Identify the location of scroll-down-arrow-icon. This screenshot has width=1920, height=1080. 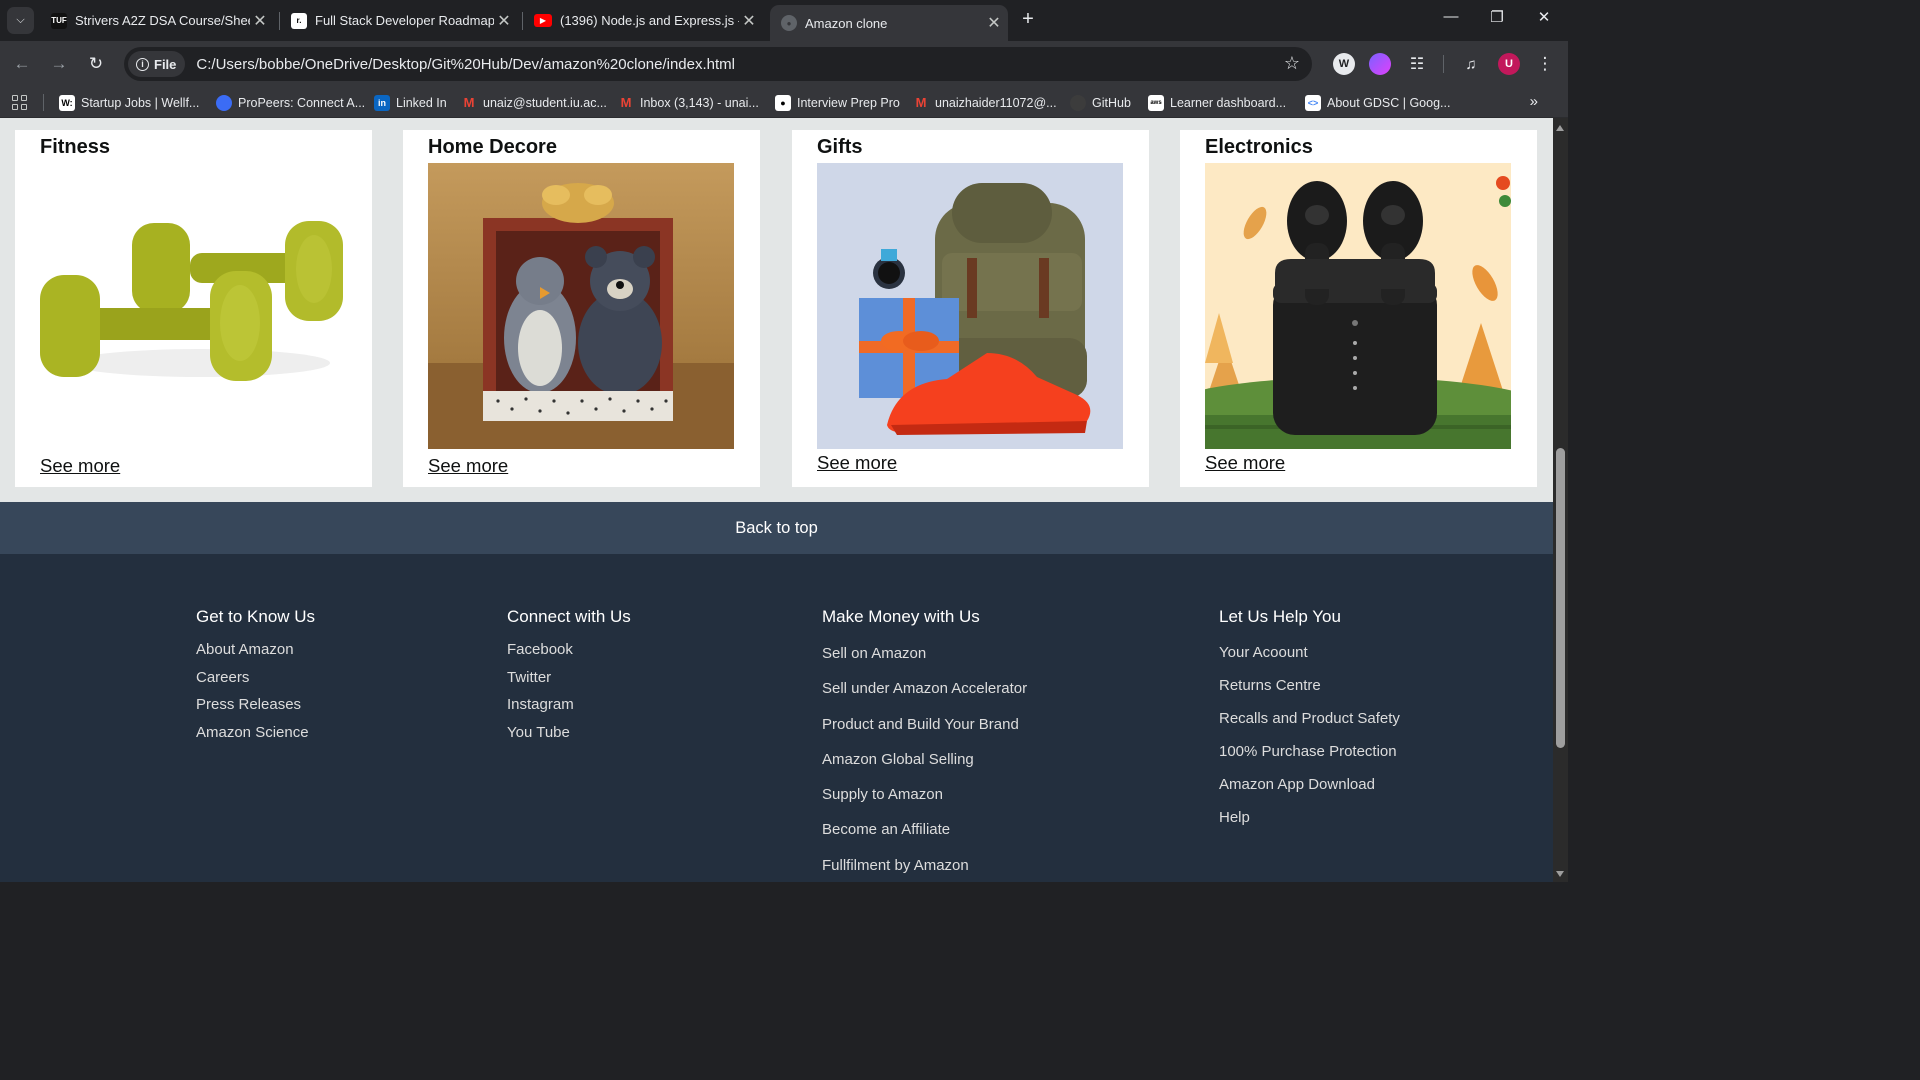
(1560, 874).